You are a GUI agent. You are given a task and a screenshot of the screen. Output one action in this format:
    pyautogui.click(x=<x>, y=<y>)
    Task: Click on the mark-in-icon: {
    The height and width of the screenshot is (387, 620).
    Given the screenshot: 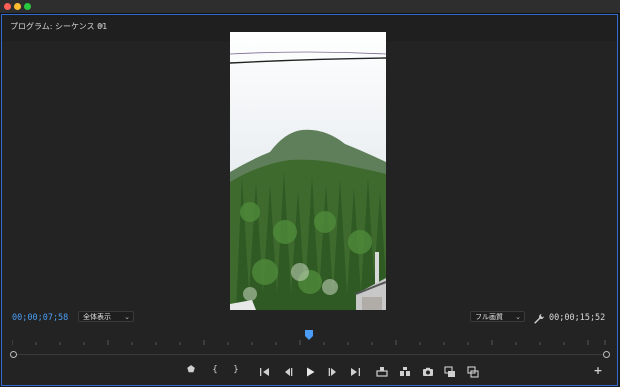 What is the action you would take?
    pyautogui.click(x=215, y=370)
    